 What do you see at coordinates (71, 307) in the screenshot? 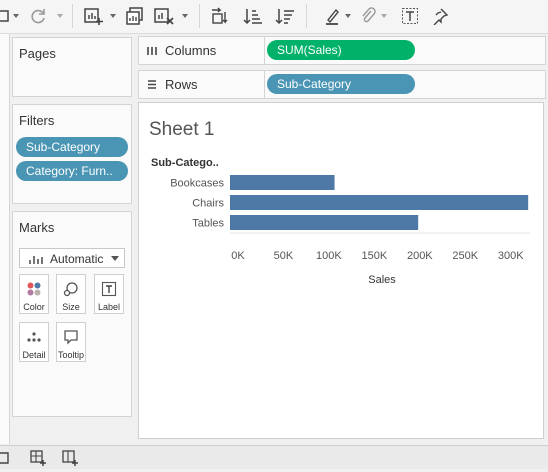
I see `size-label: Size` at bounding box center [71, 307].